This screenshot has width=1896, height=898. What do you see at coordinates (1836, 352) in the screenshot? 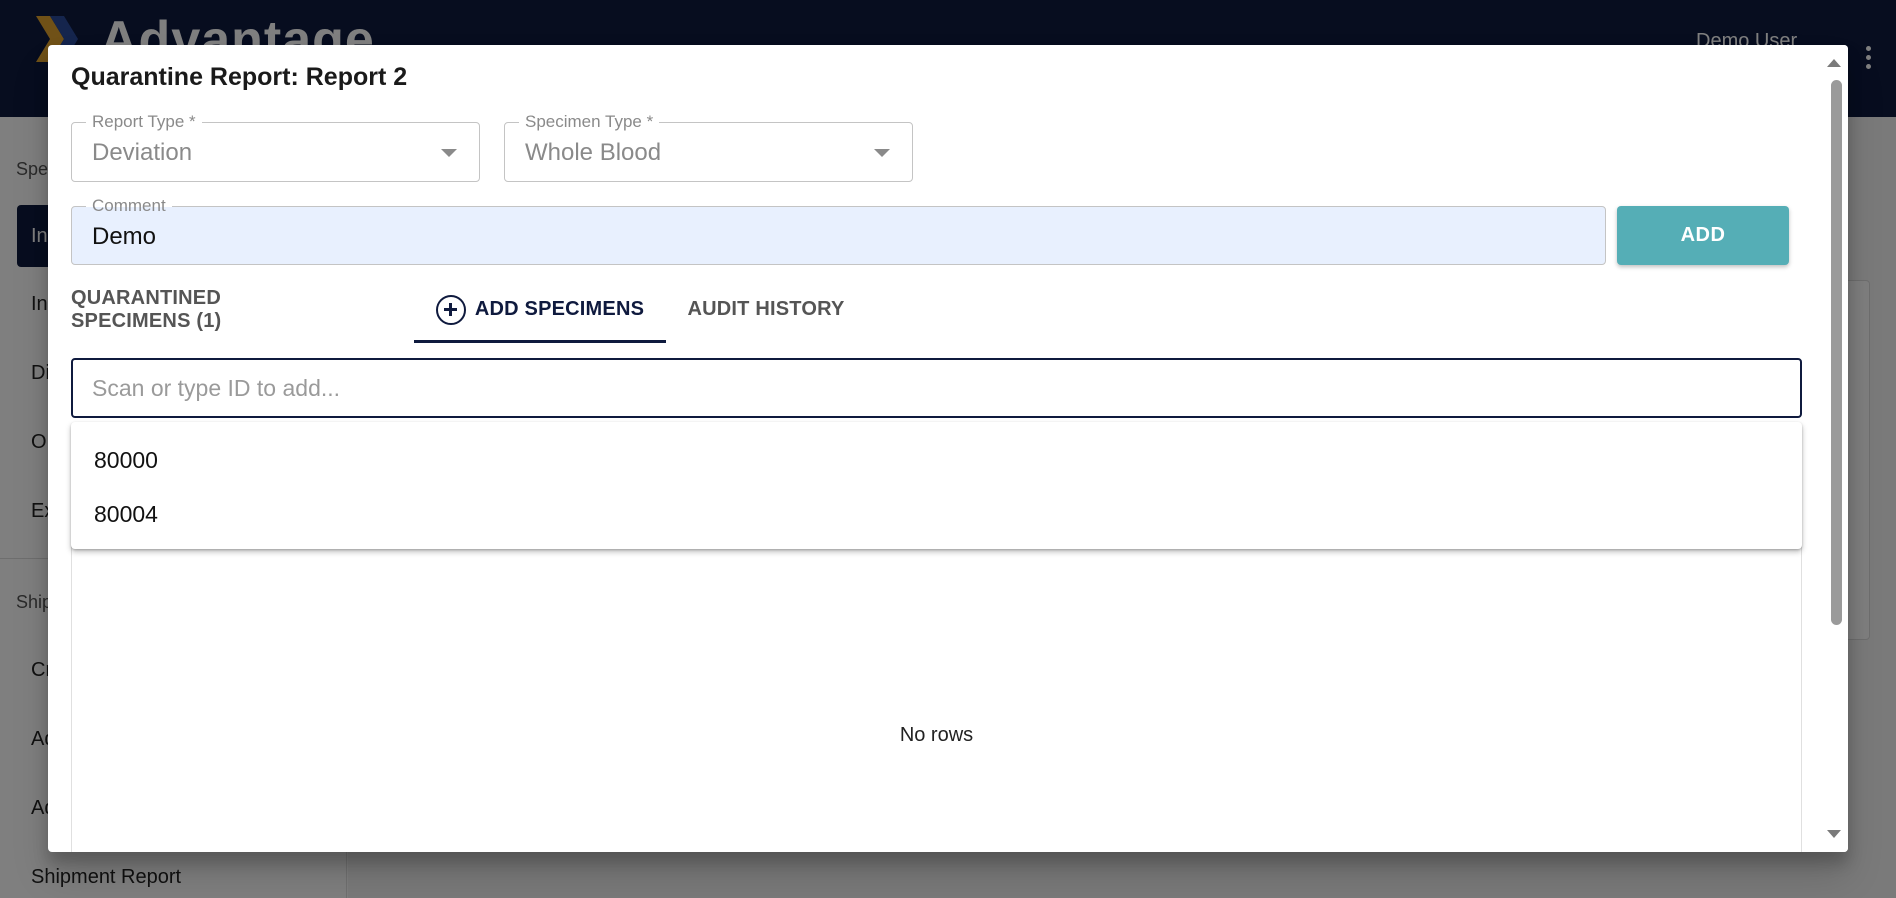
I see `scroll-thumb` at bounding box center [1836, 352].